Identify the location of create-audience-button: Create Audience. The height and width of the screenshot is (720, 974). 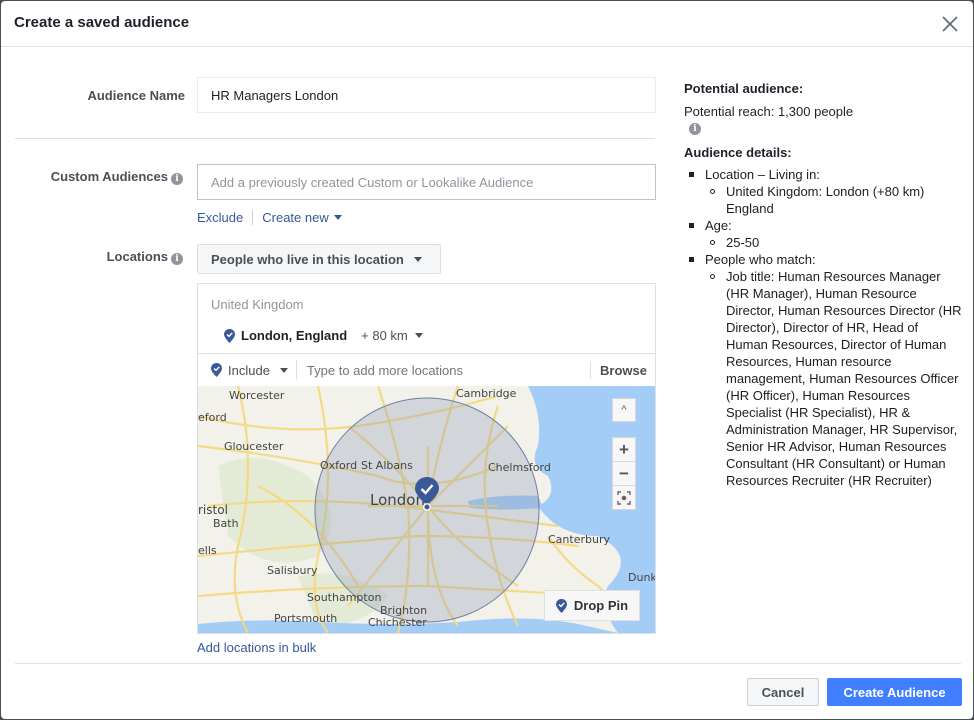
(894, 692).